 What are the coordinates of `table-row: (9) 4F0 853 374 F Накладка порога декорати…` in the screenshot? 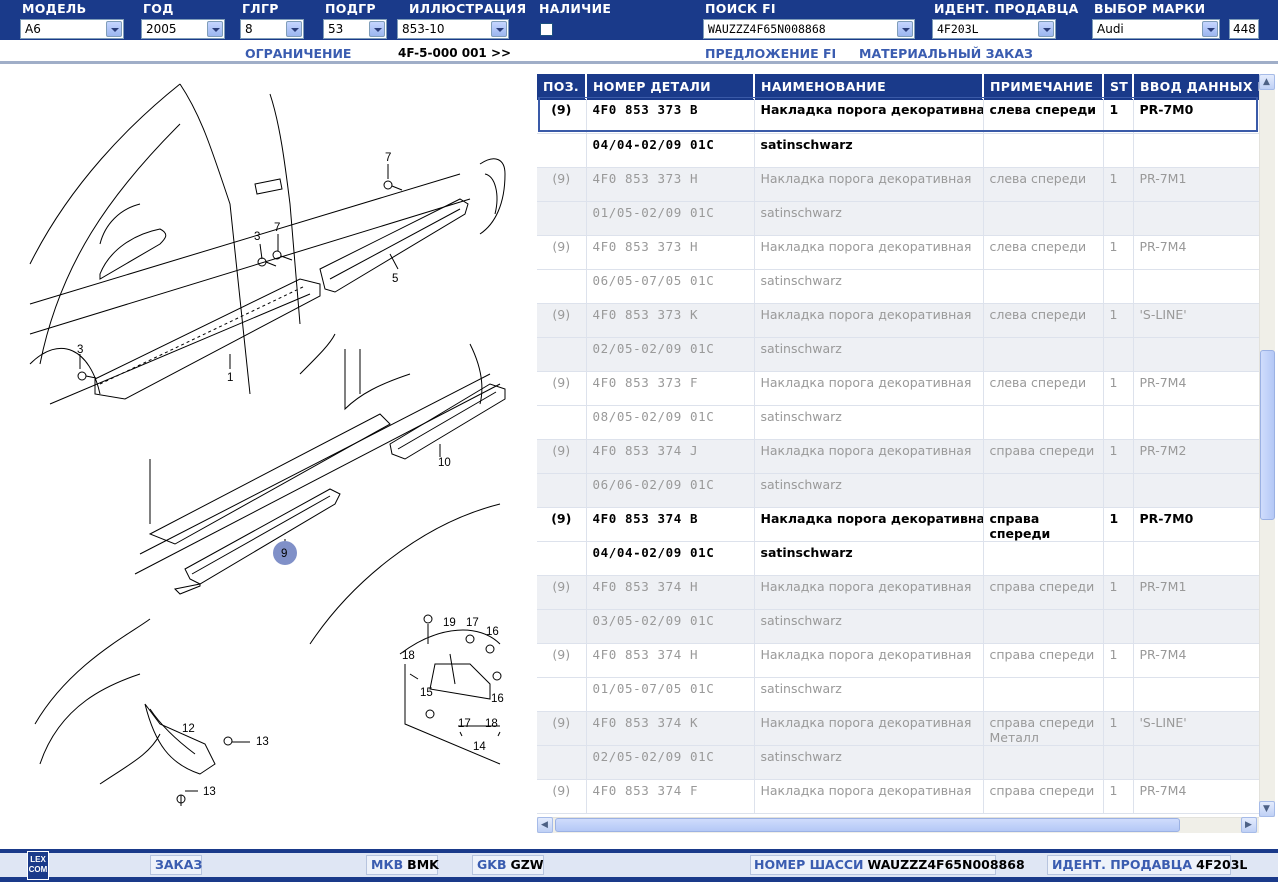 It's located at (898, 796).